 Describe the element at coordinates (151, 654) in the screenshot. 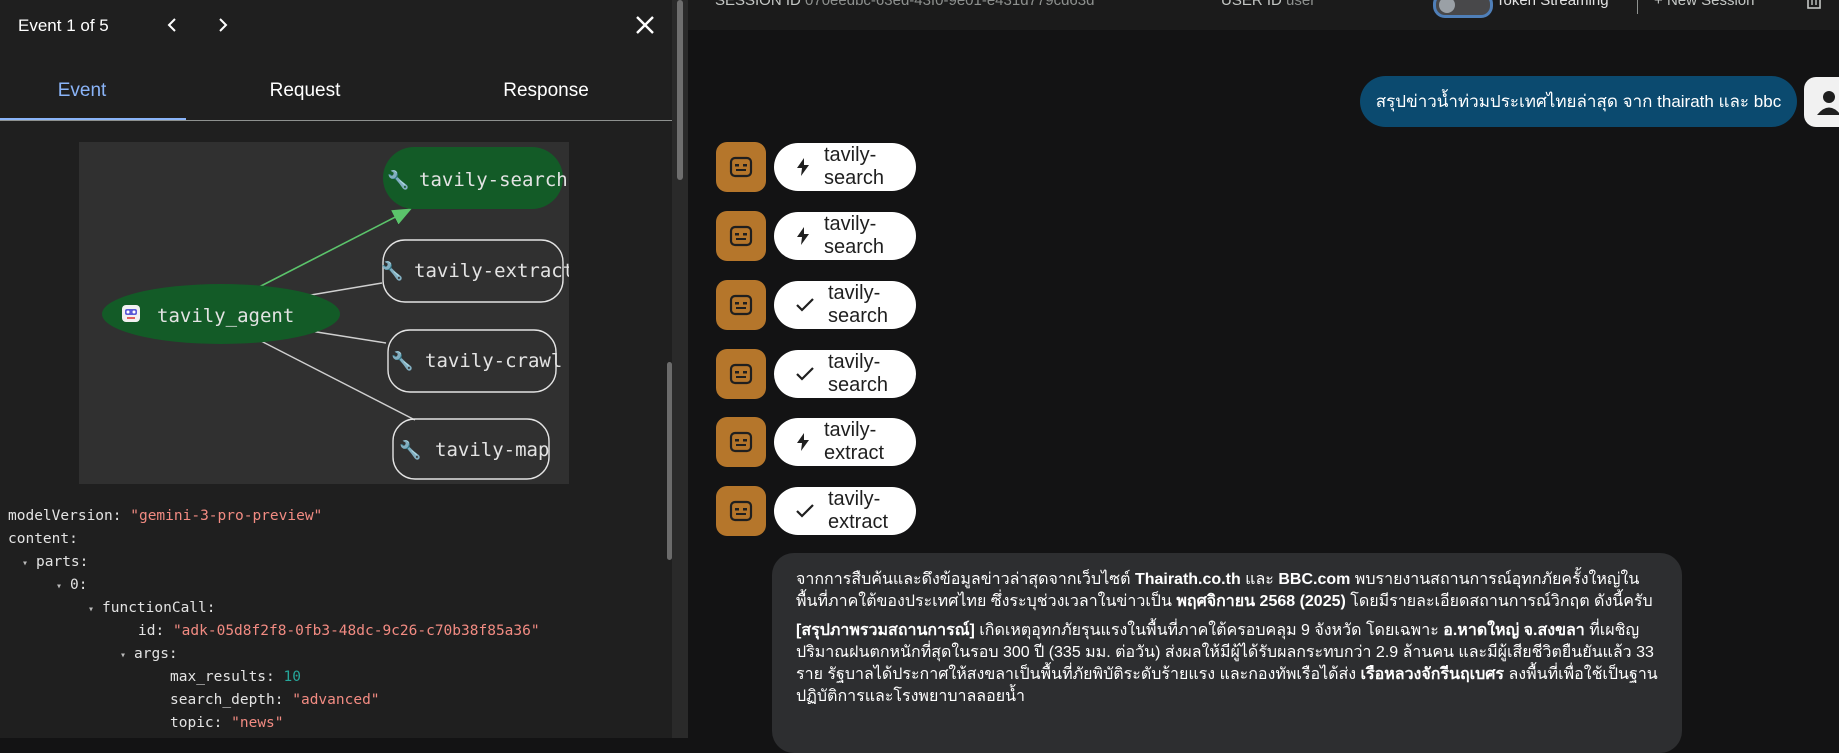

I see `json-key: args` at that location.